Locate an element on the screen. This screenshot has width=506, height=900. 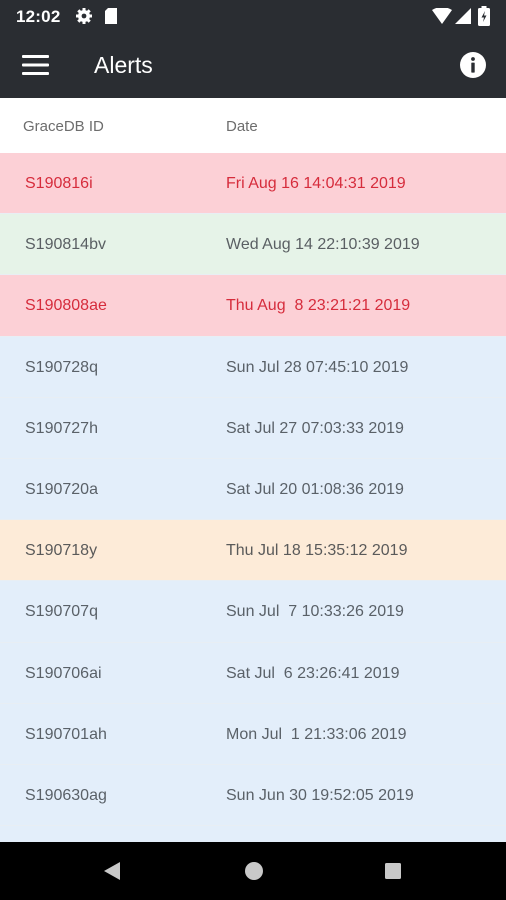
table-row: S190728q Sun Jul 28 07:45:10 2019 is located at coordinates (253, 367).